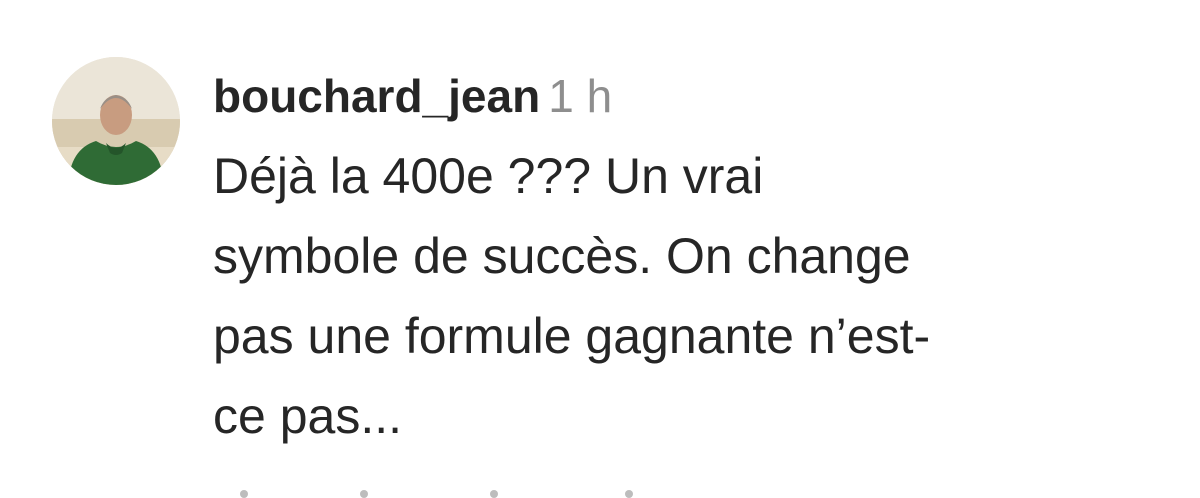 Image resolution: width=1200 pixels, height=498 pixels. Describe the element at coordinates (562, 256) in the screenshot. I see `comment-text-line: symbole de succès. On change` at that location.